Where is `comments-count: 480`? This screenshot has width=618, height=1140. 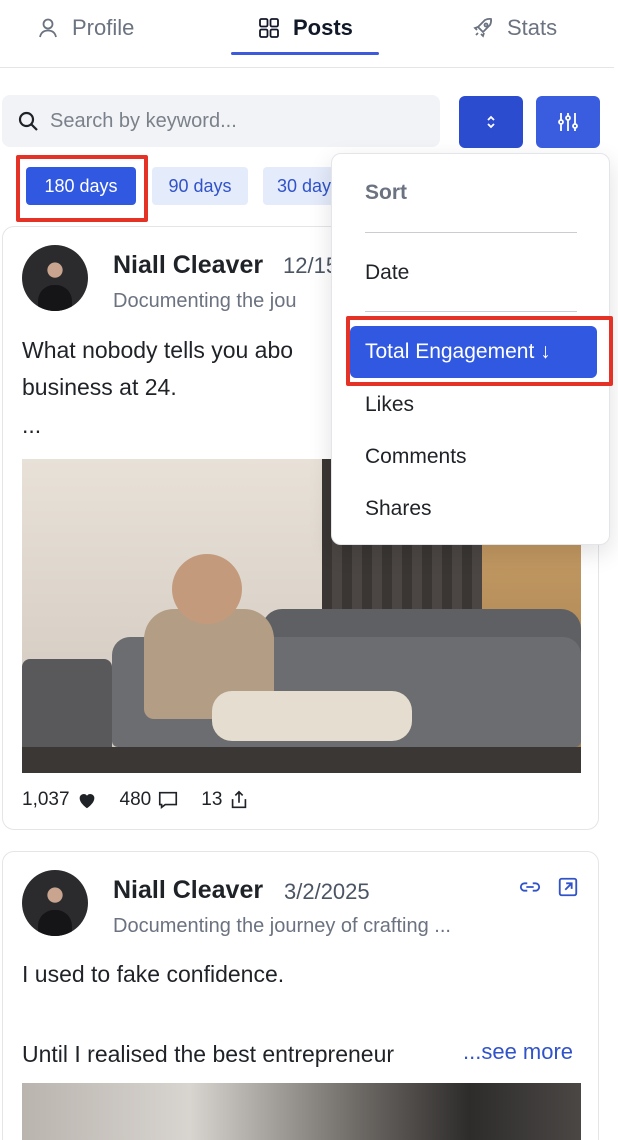
comments-count: 480 is located at coordinates (135, 799).